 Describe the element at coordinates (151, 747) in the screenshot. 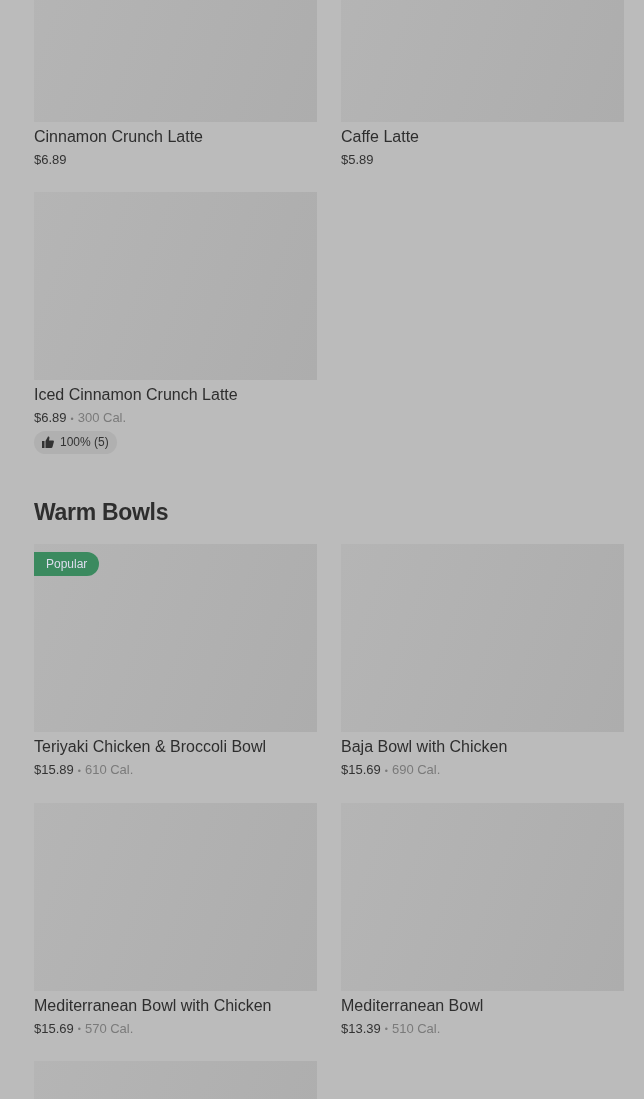

I see `item-name: Teriyaki Chicken & Broccoli Bowl` at that location.